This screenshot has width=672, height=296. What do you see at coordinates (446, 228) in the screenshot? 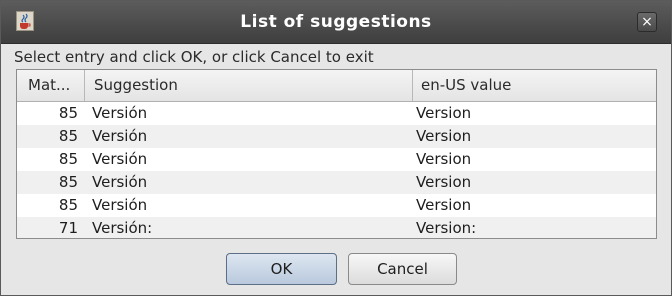
I see `value-cell: Version:` at bounding box center [446, 228].